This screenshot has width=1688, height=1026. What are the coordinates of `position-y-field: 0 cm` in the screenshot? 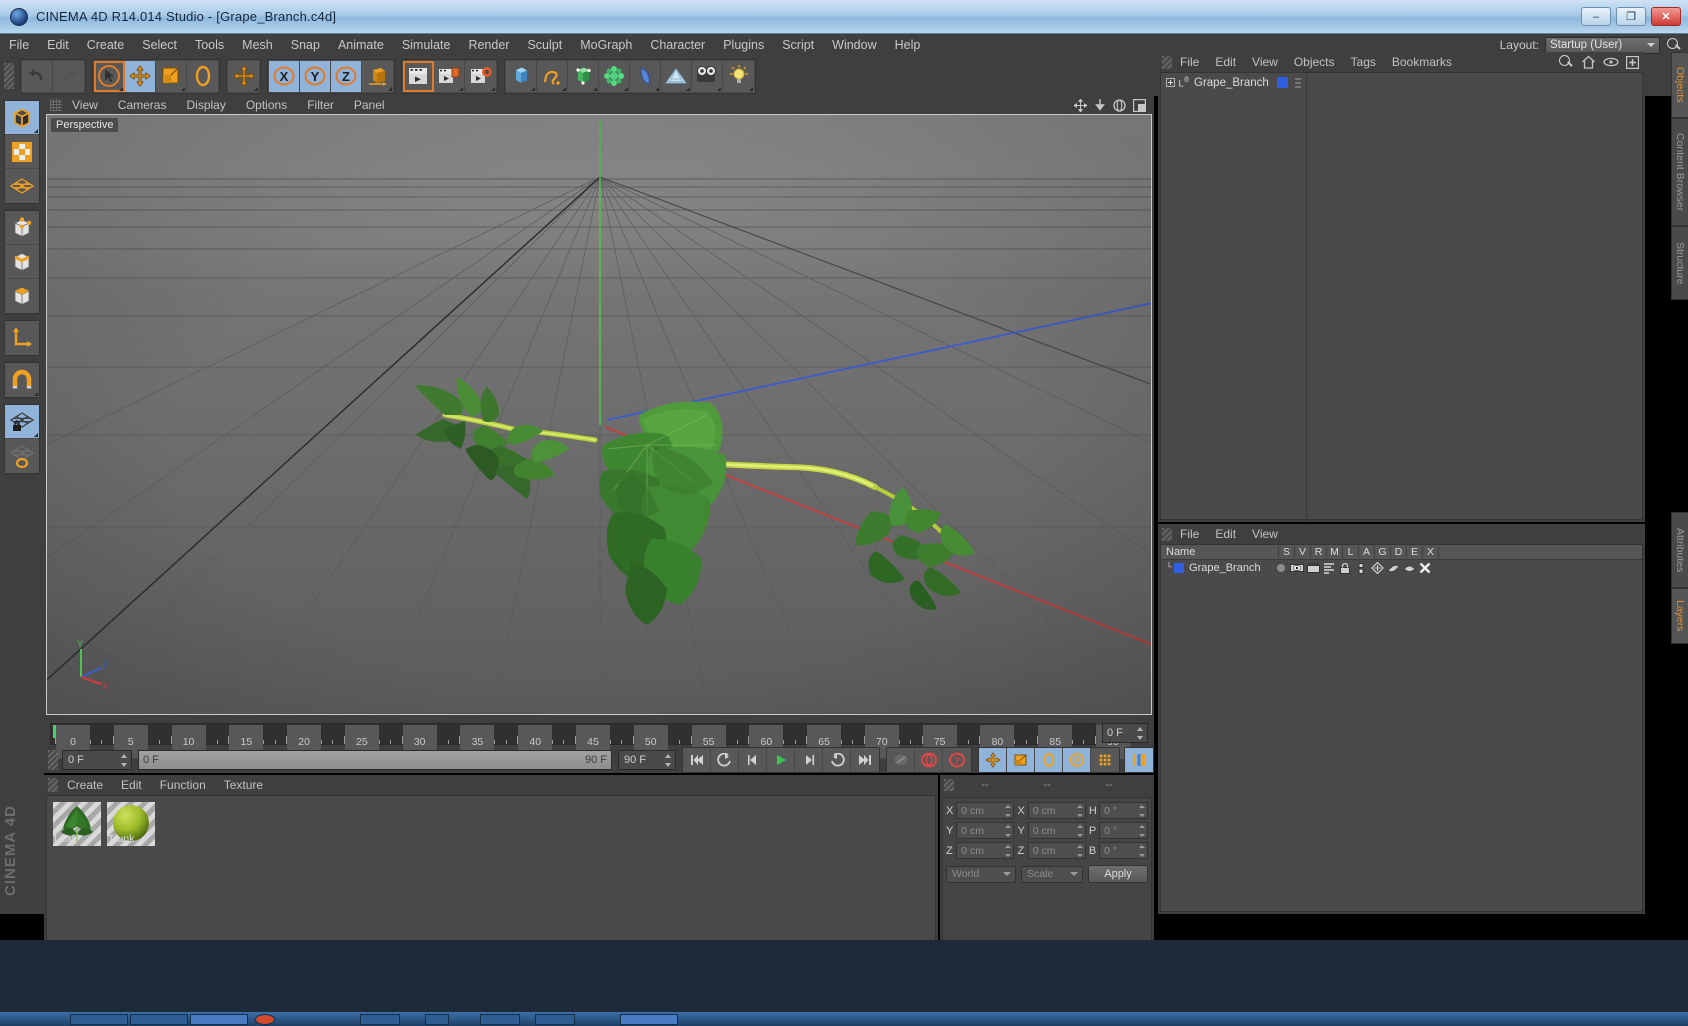 It's located at (985, 830).